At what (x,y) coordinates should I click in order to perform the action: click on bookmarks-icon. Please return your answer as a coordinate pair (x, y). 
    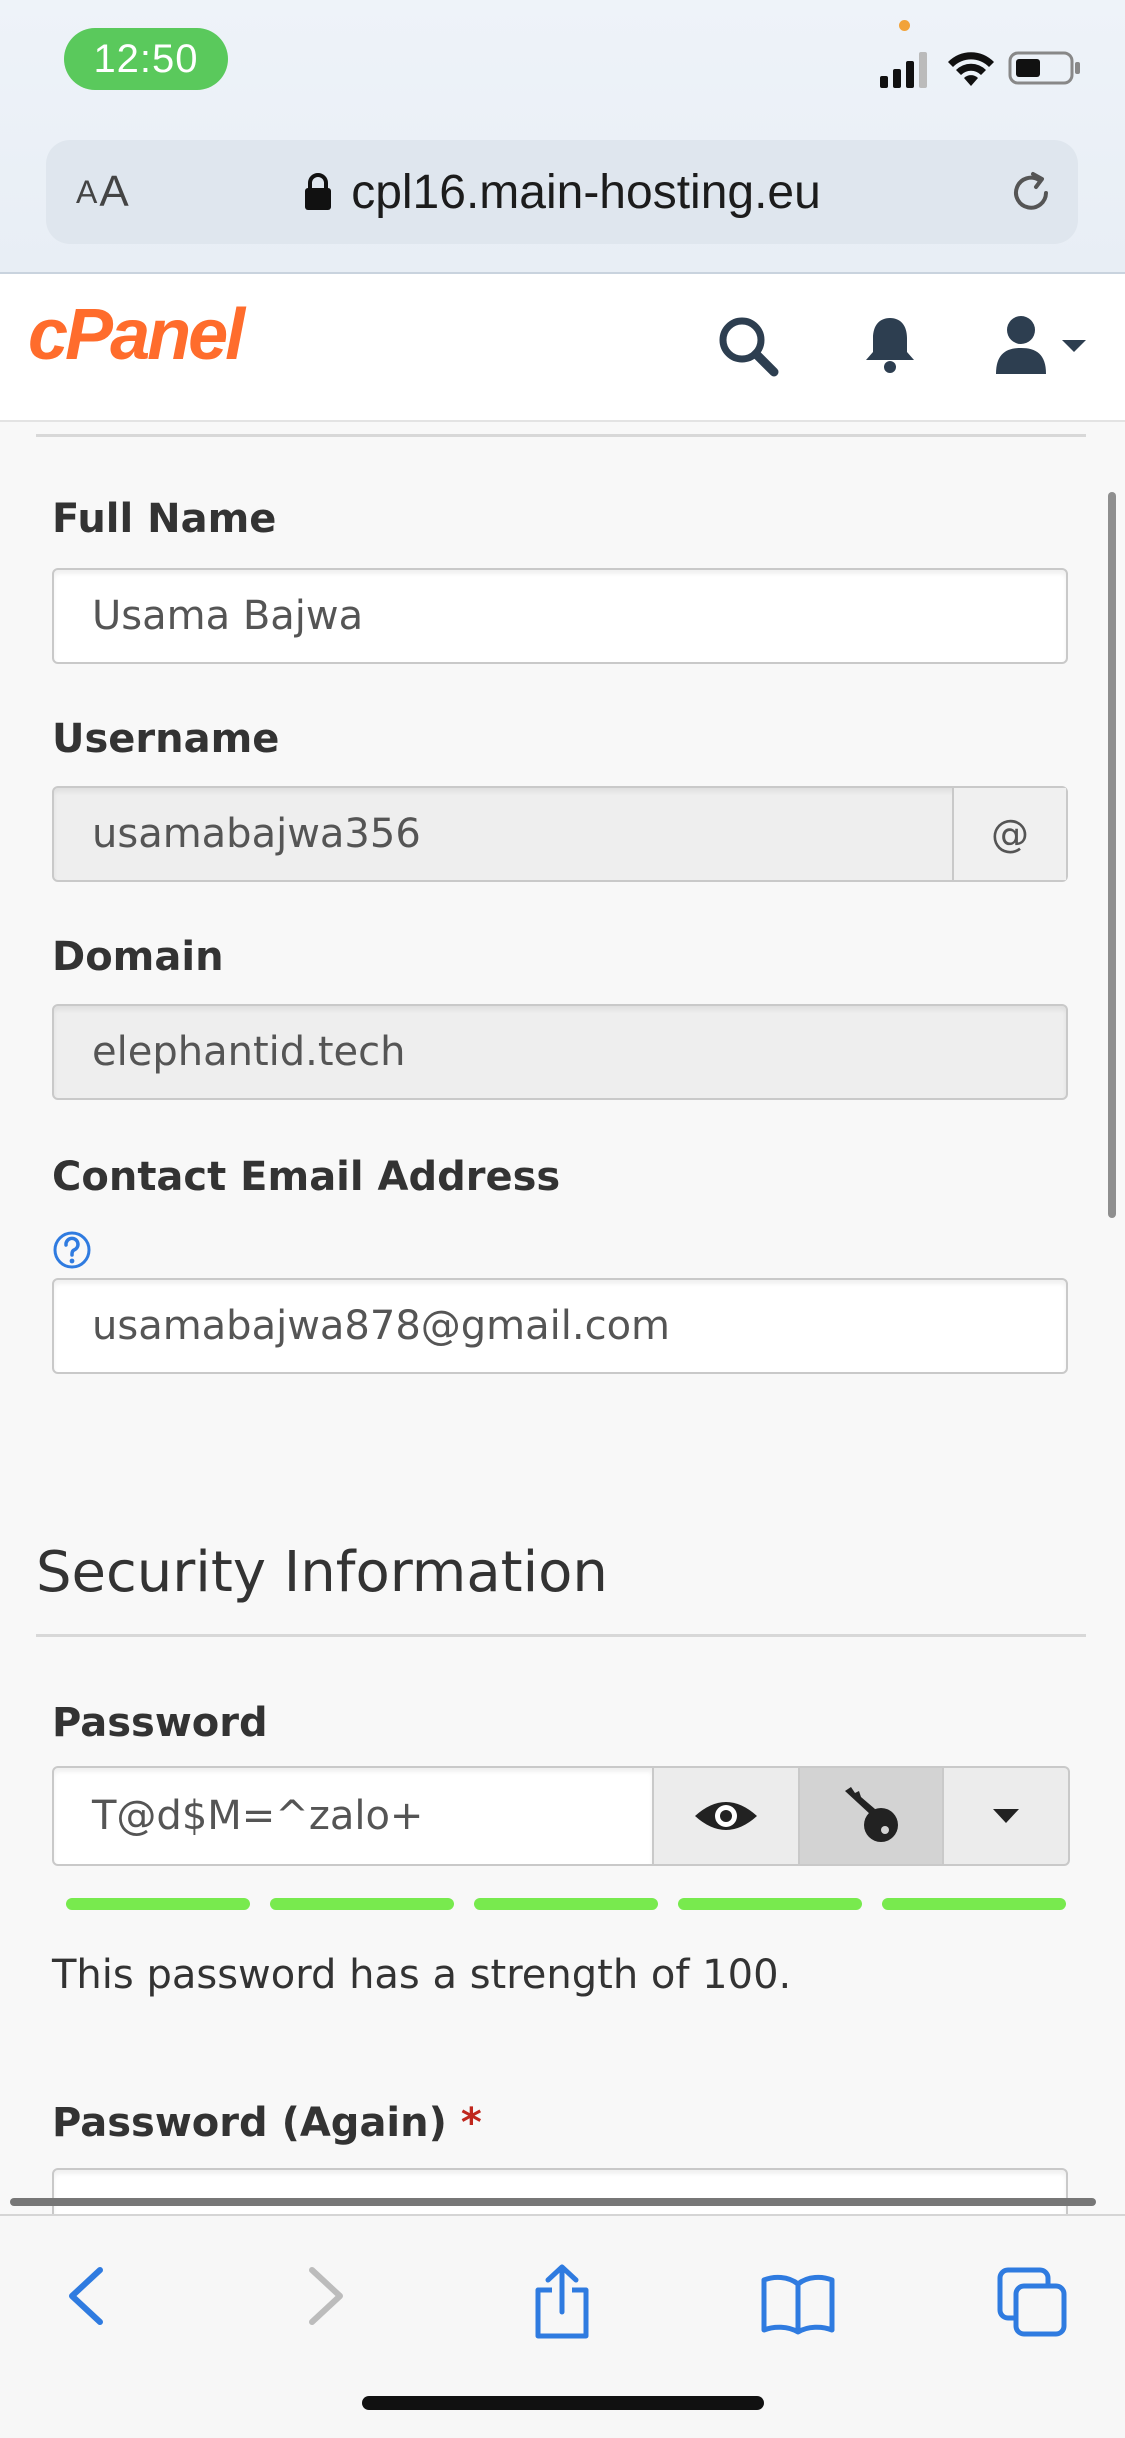
    Looking at the image, I should click on (798, 2304).